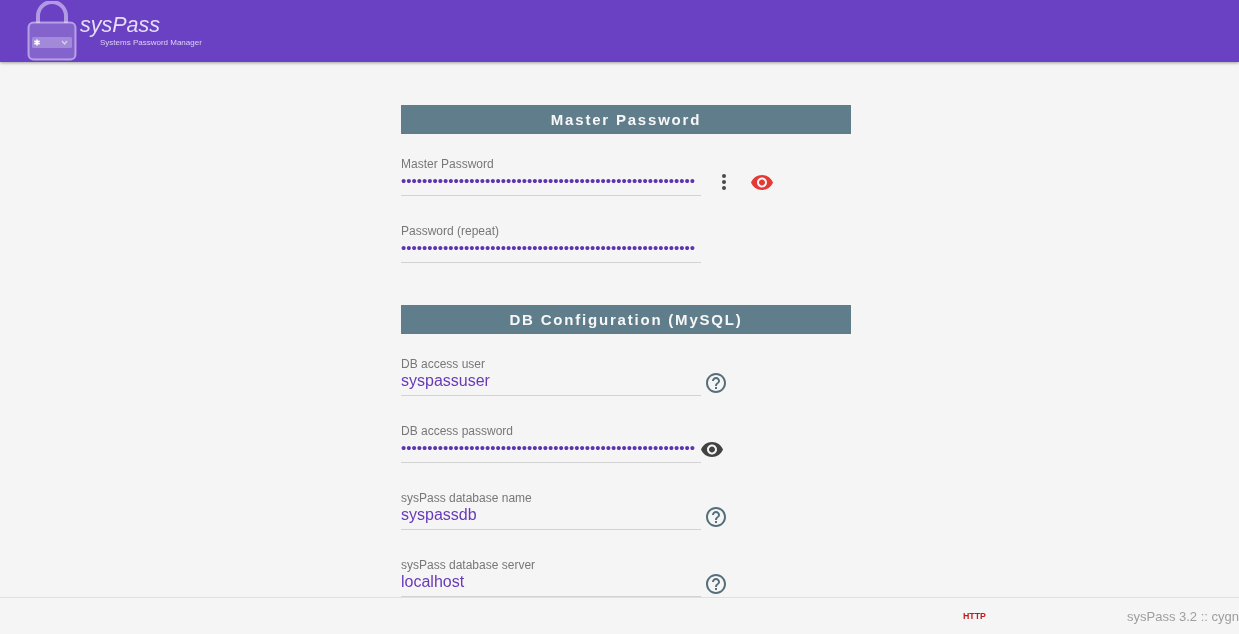 This screenshot has width=1239, height=634. I want to click on password-field: Master Password ••••••••••••••••••••••••••••••••••••••••••••••••••••••••, so click(551, 176).